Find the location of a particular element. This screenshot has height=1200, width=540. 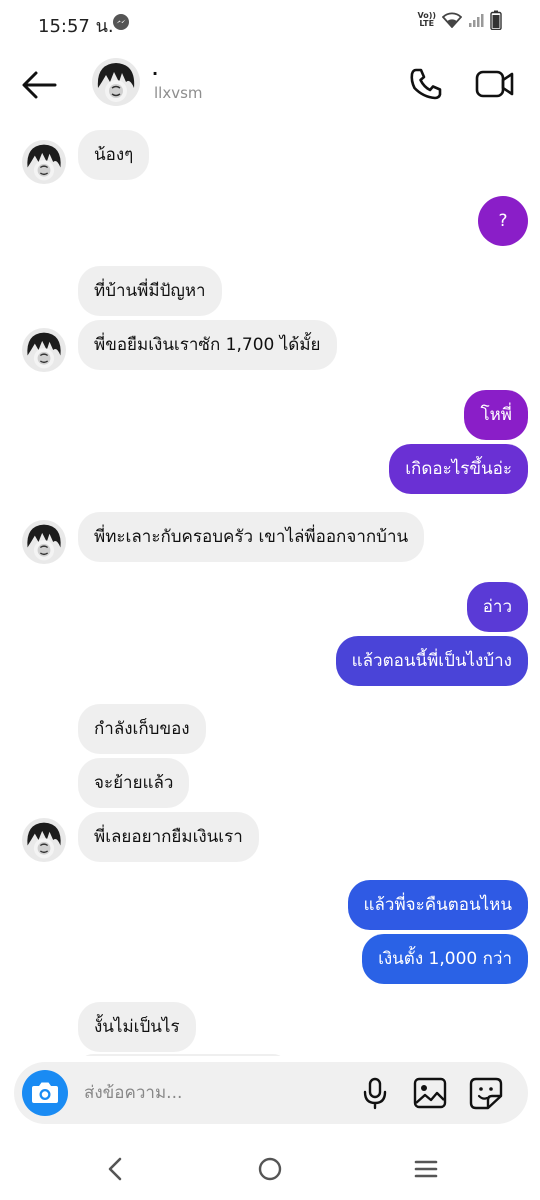

video-camera-icon is located at coordinates (495, 84).